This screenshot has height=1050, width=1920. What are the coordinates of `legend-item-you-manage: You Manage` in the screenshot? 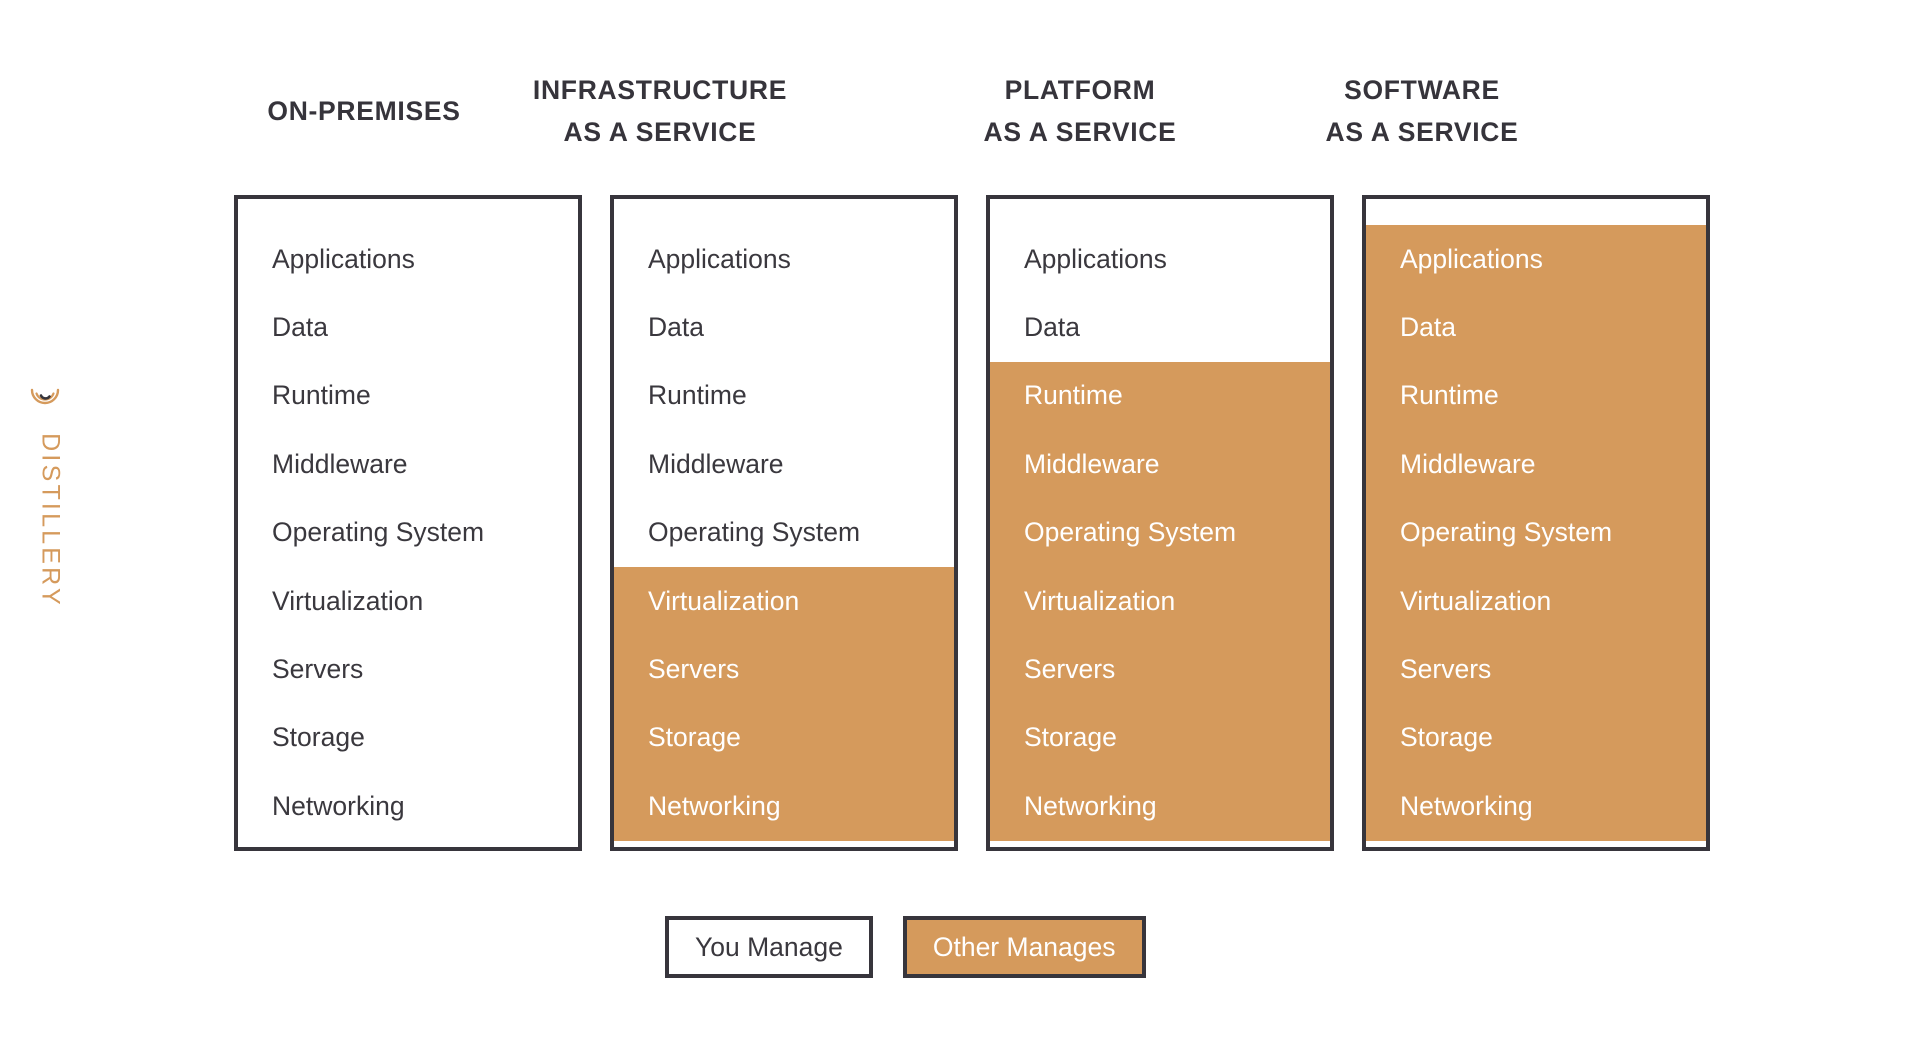 It's located at (769, 947).